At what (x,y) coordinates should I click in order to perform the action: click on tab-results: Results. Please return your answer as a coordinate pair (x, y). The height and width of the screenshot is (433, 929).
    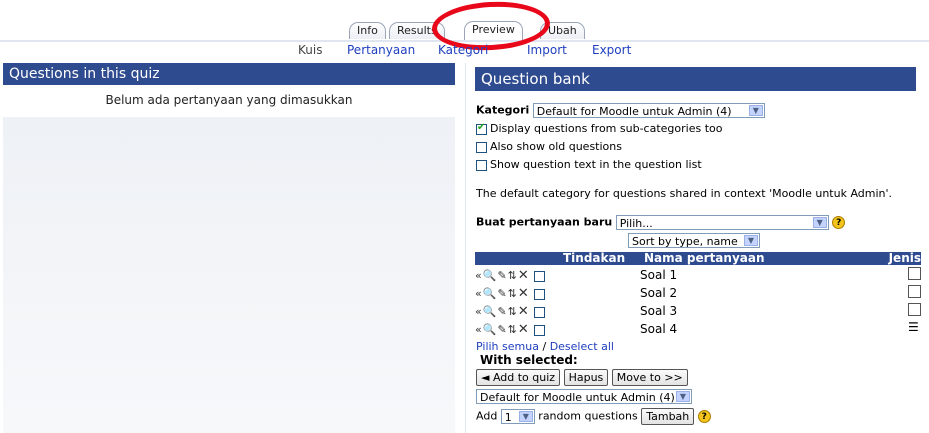
    Looking at the image, I should click on (417, 30).